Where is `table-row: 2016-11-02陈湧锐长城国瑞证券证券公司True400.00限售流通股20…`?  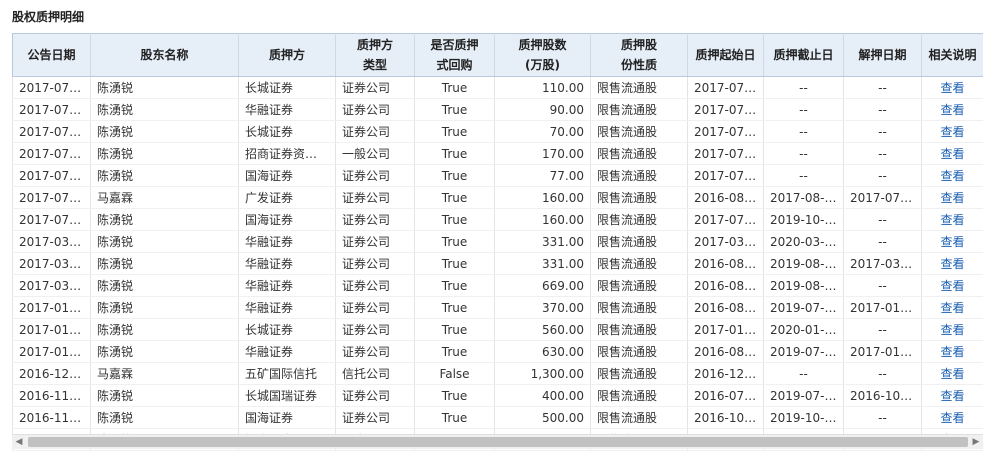 table-row: 2016-11-02陈湧锐长城国瑞证券证券公司True400.00限售流通股20… is located at coordinates (498, 396).